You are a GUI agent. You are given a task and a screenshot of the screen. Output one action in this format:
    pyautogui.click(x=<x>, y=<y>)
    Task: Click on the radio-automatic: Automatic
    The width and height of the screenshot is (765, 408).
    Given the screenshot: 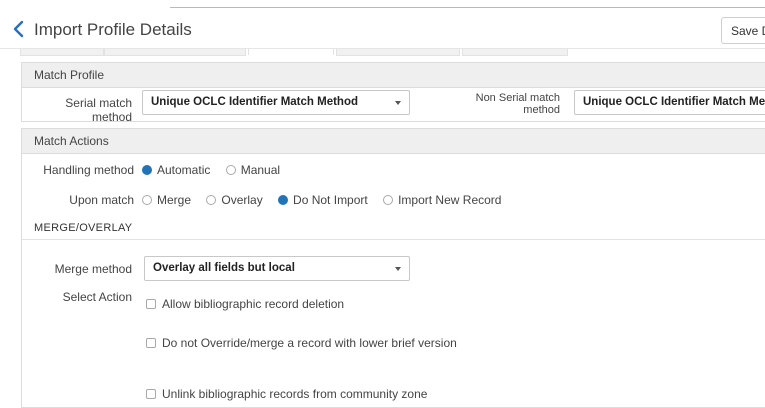 What is the action you would take?
    pyautogui.click(x=176, y=170)
    